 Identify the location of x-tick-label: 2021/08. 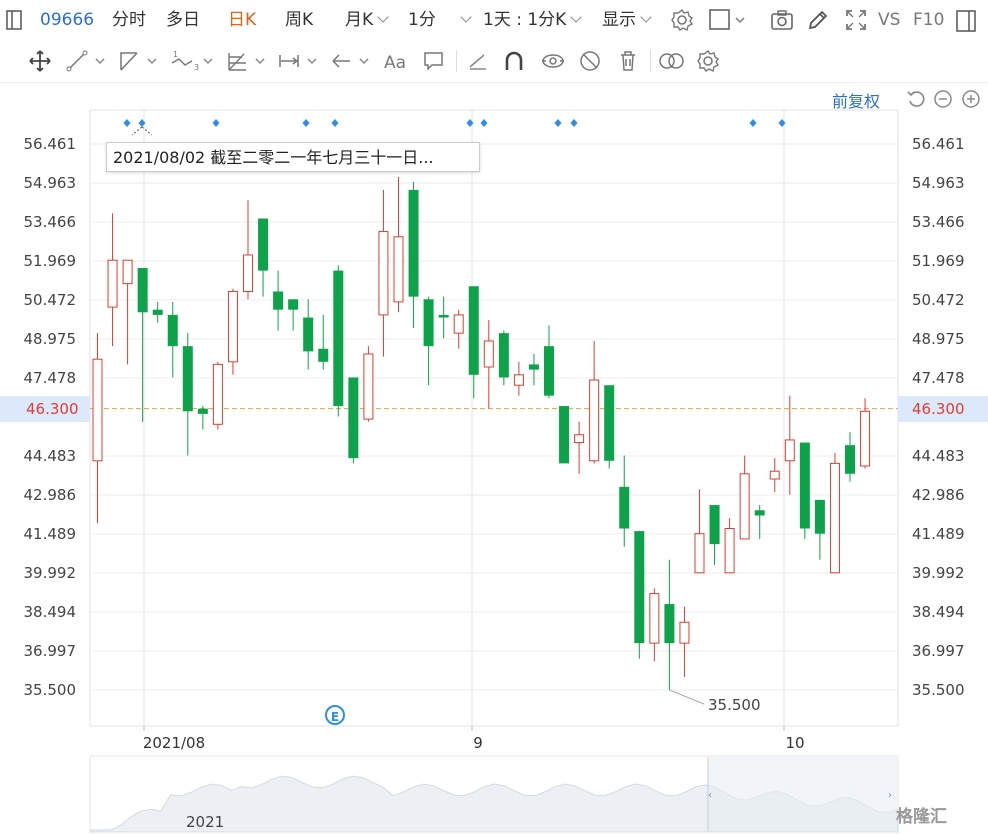
(174, 743).